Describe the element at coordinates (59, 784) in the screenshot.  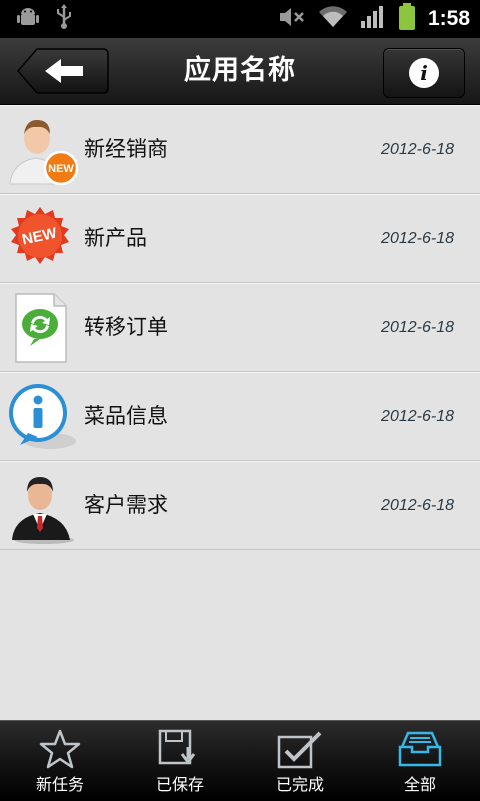
I see `tab-label: 新任务` at that location.